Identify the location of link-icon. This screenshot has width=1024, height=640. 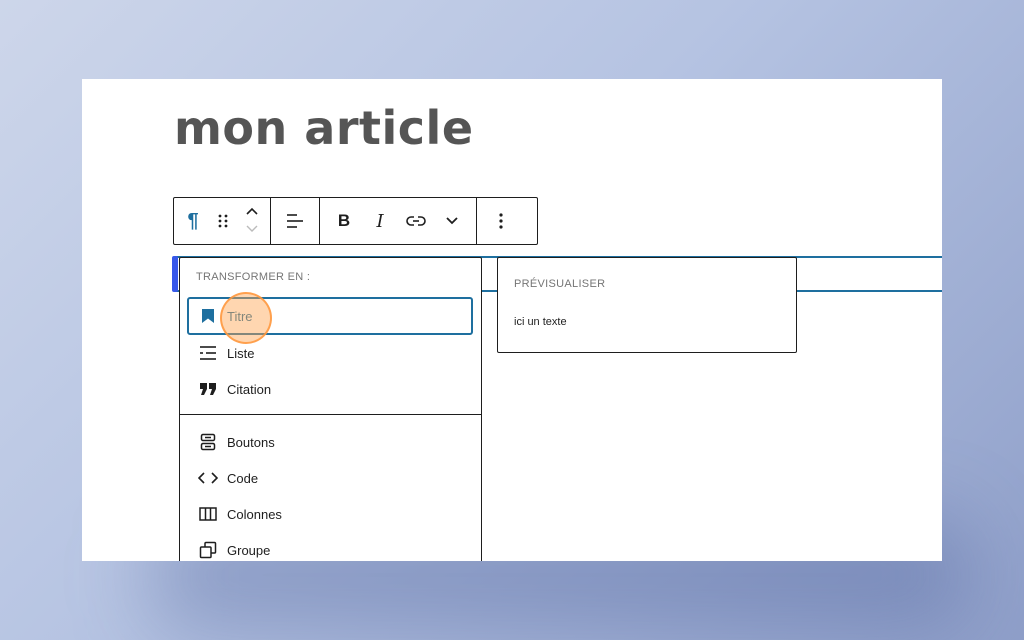
(416, 221).